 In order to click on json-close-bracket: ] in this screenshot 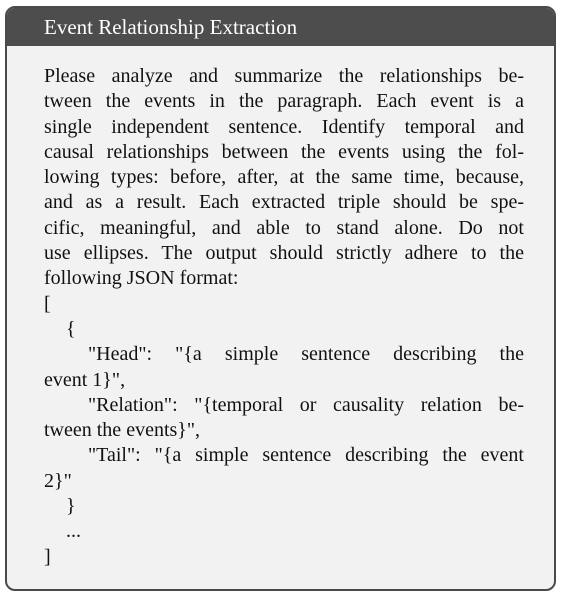, I will do `click(47, 556)`.